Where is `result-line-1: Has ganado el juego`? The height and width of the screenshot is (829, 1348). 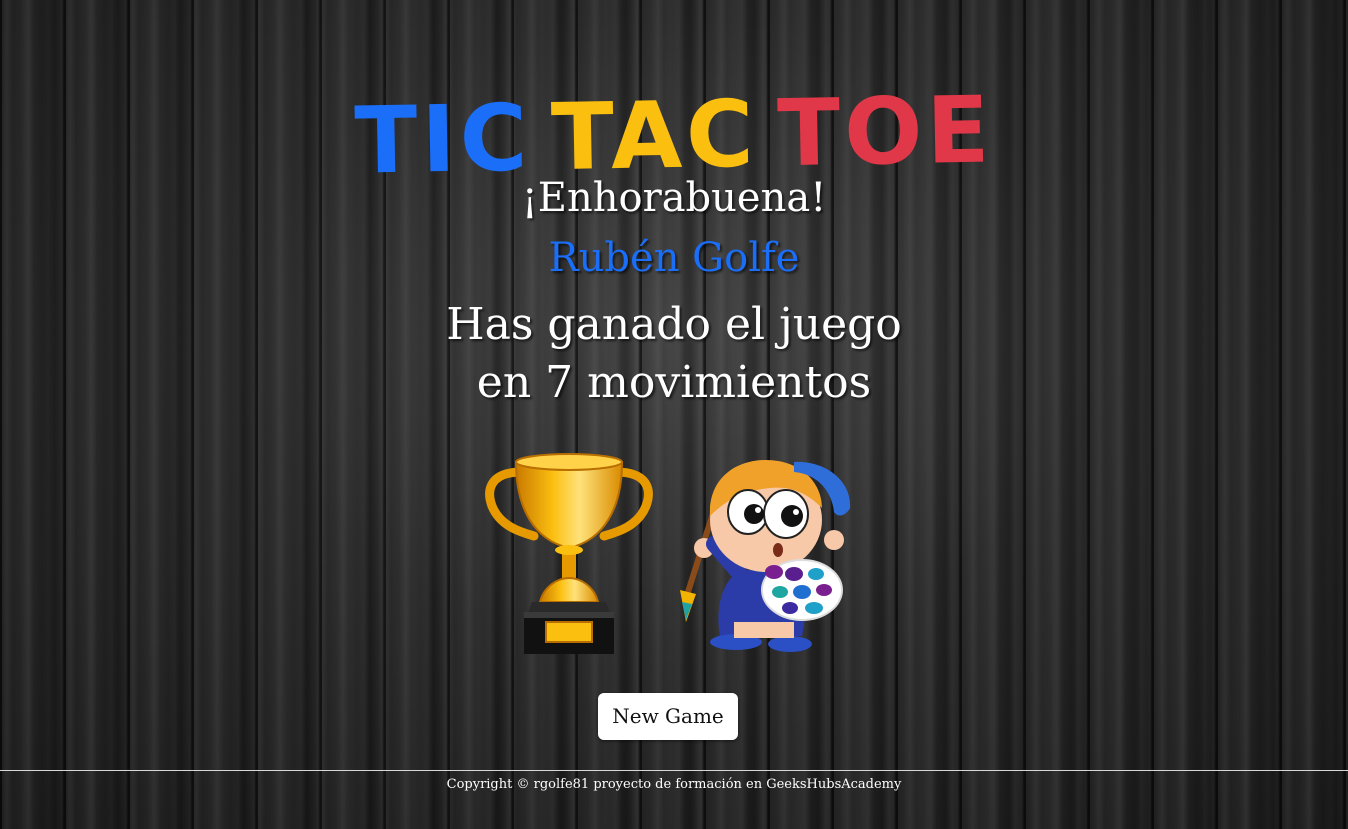 result-line-1: Has ganado el juego is located at coordinates (674, 324).